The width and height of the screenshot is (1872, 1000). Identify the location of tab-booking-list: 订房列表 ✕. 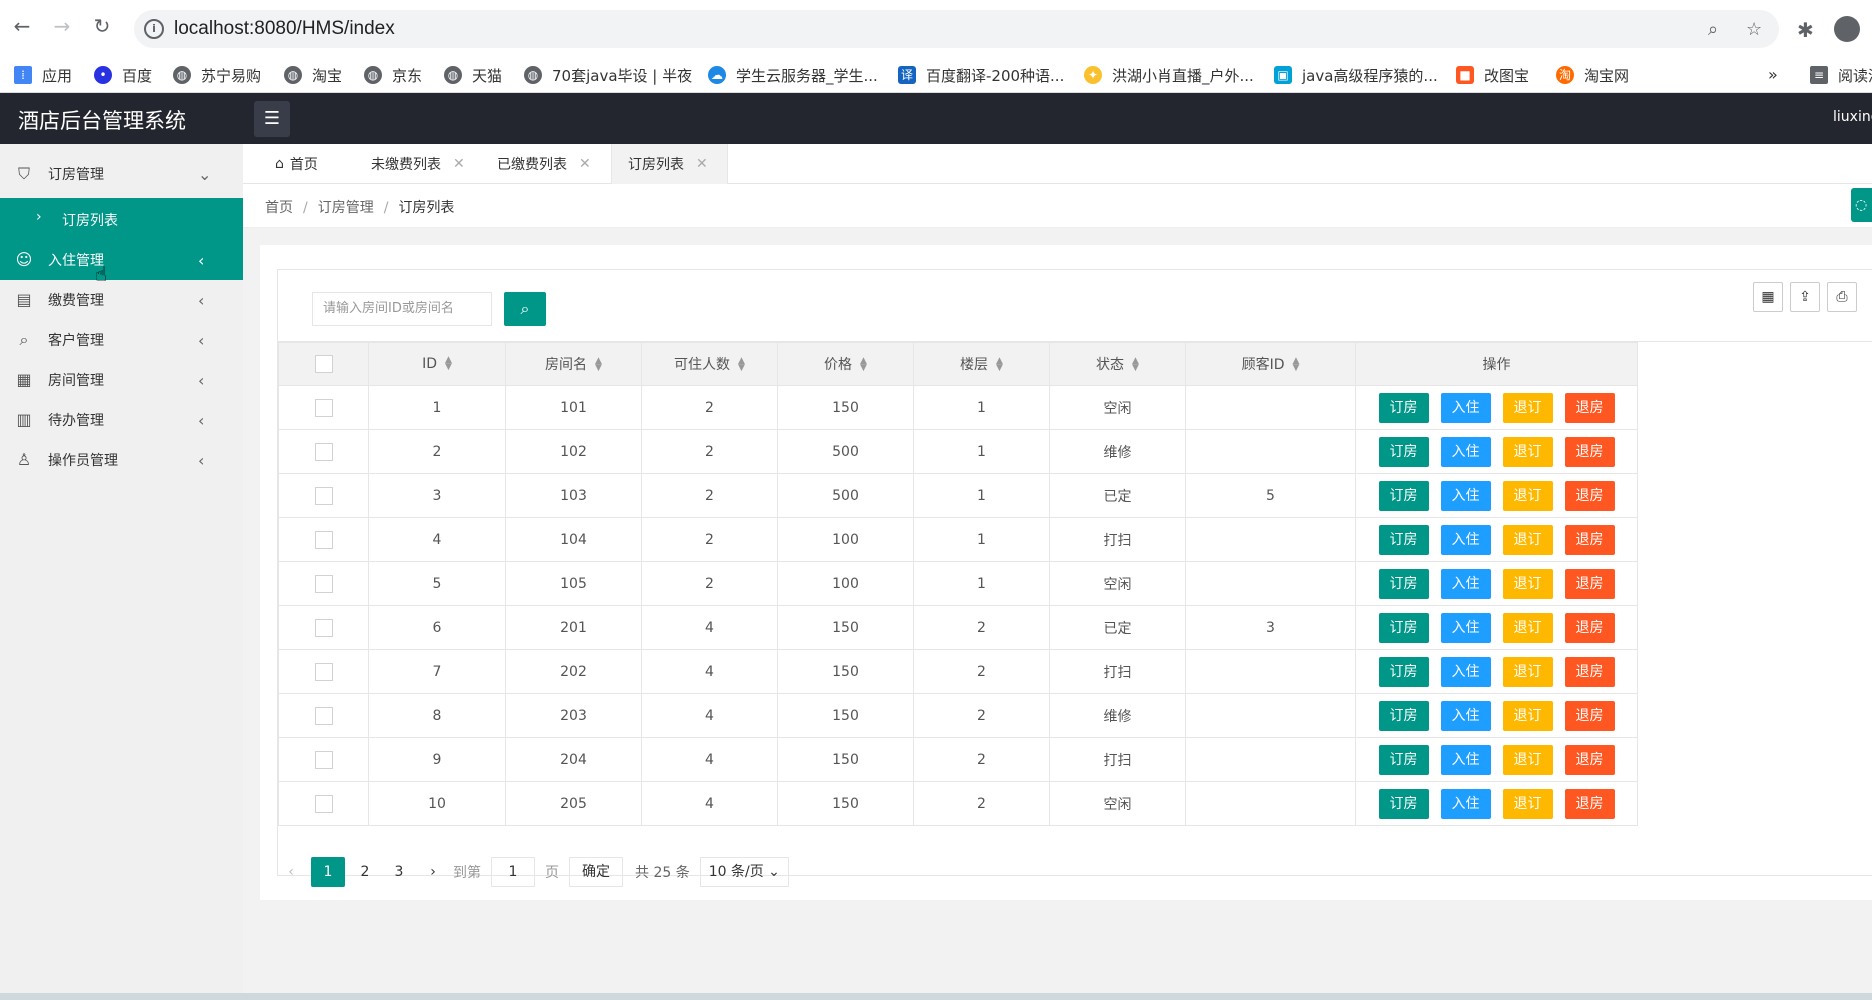
(669, 164).